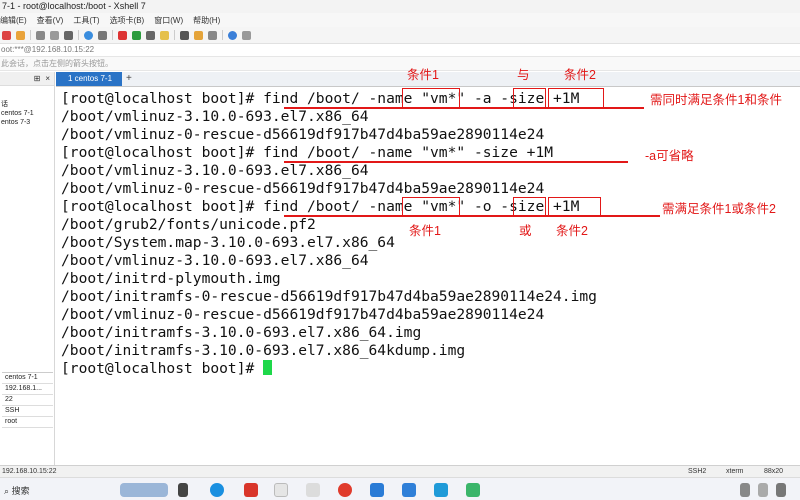  What do you see at coordinates (212, 35) in the screenshot?
I see `layout-icon` at bounding box center [212, 35].